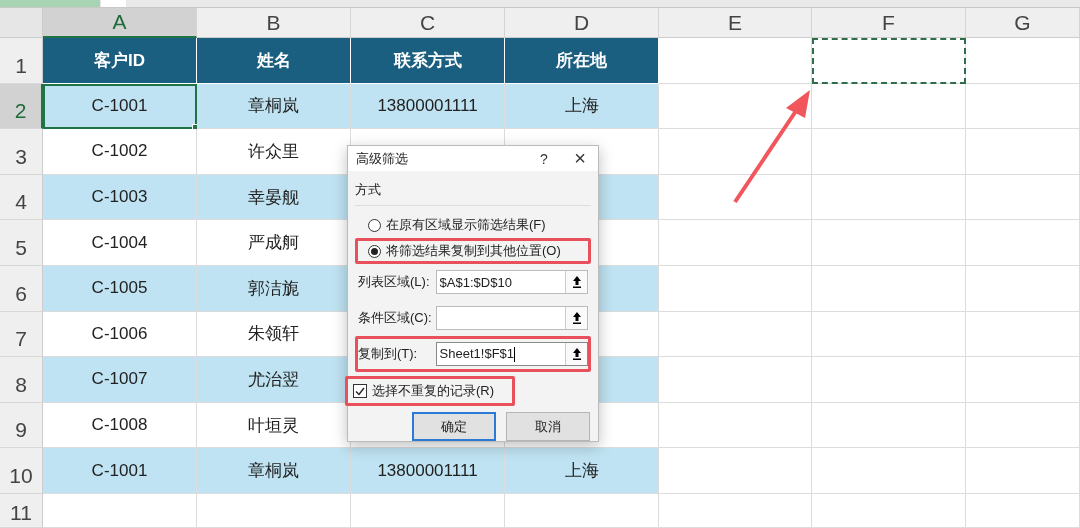 This screenshot has height=528, width=1080. What do you see at coordinates (120, 380) in the screenshot?
I see `table-cell: C-1007` at bounding box center [120, 380].